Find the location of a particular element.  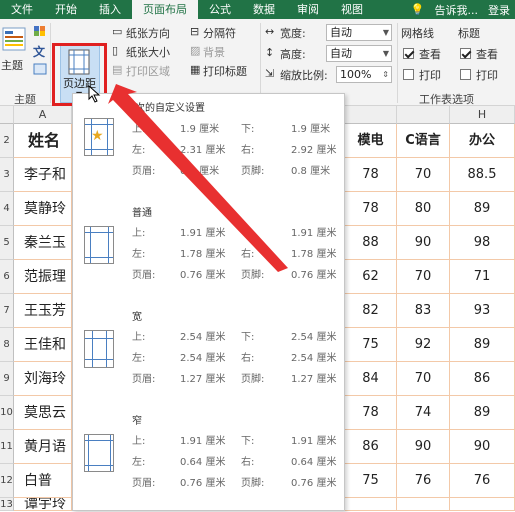

score-cell: 82 is located at coordinates (371, 311).